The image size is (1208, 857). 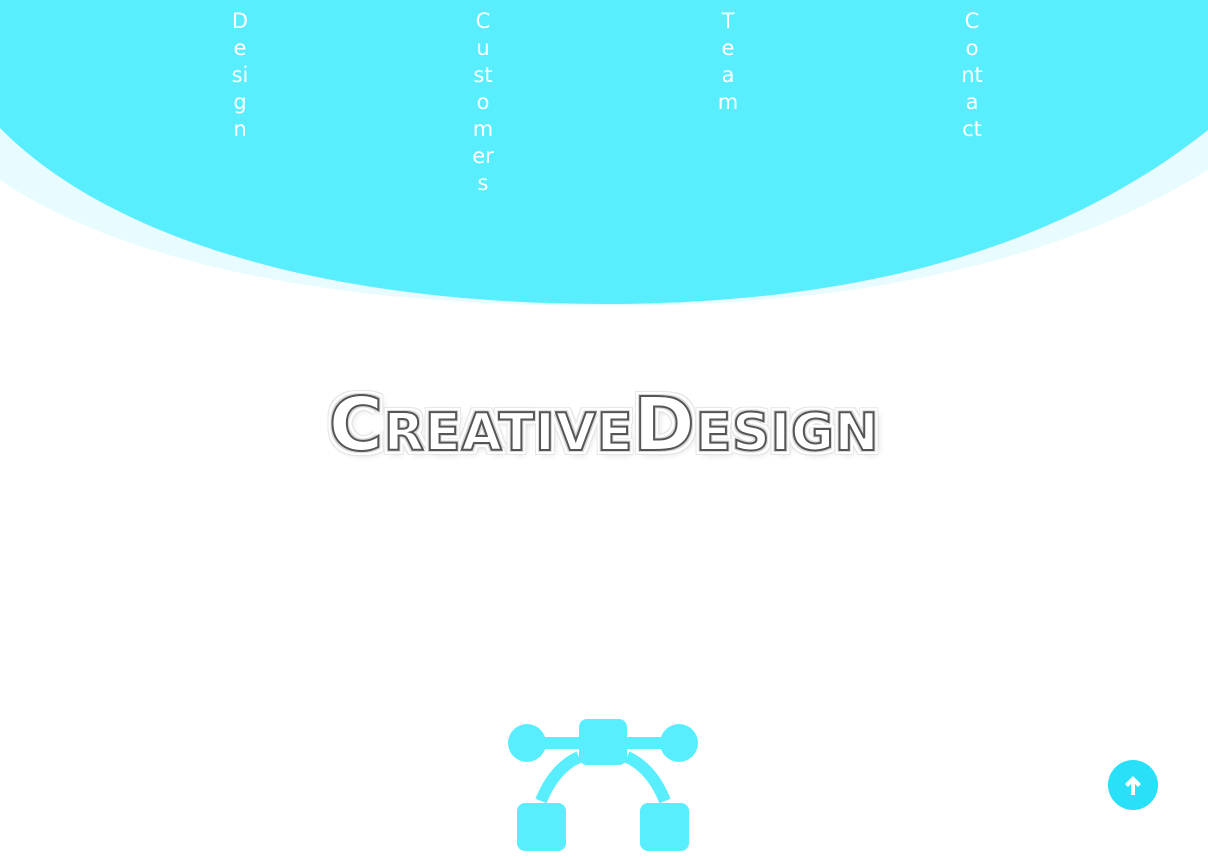 What do you see at coordinates (603, 785) in the screenshot?
I see `vector-bezier-icon` at bounding box center [603, 785].